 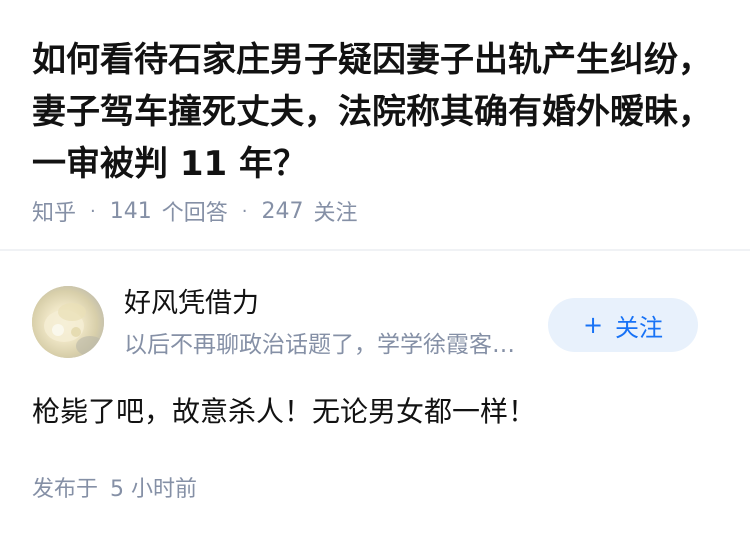 What do you see at coordinates (194, 213) in the screenshot?
I see `answer-count-label: 个回答` at bounding box center [194, 213].